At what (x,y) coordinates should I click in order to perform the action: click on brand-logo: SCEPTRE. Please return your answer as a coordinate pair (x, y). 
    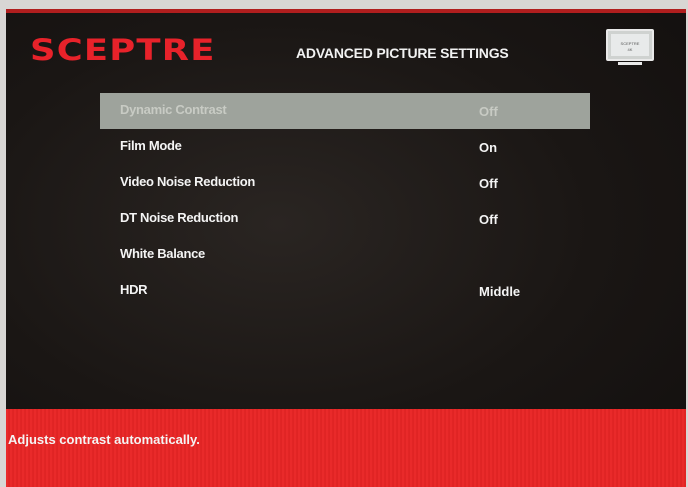
    Looking at the image, I should click on (123, 50).